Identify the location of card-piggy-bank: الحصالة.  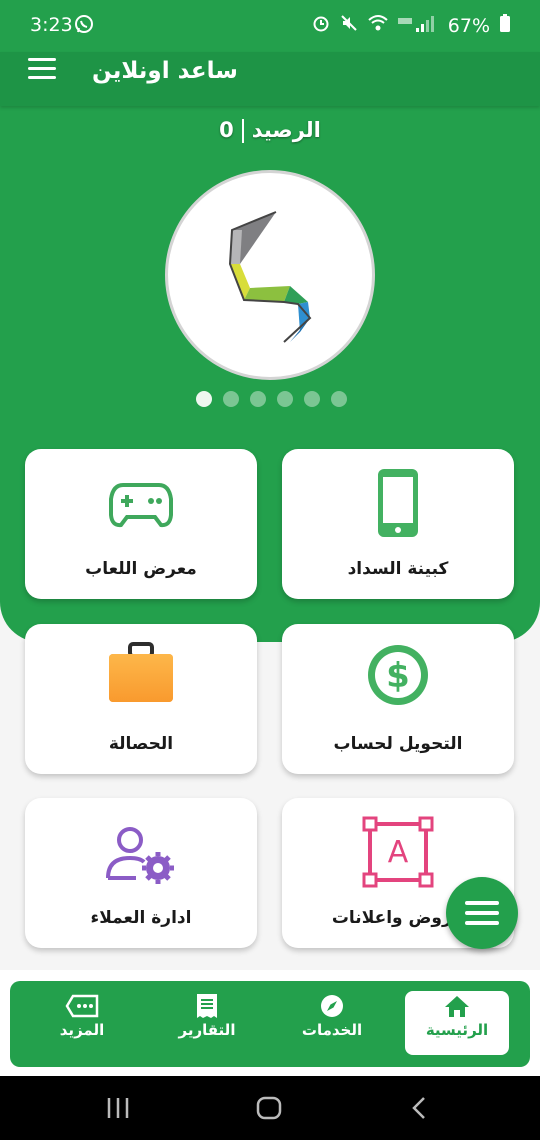
(141, 699).